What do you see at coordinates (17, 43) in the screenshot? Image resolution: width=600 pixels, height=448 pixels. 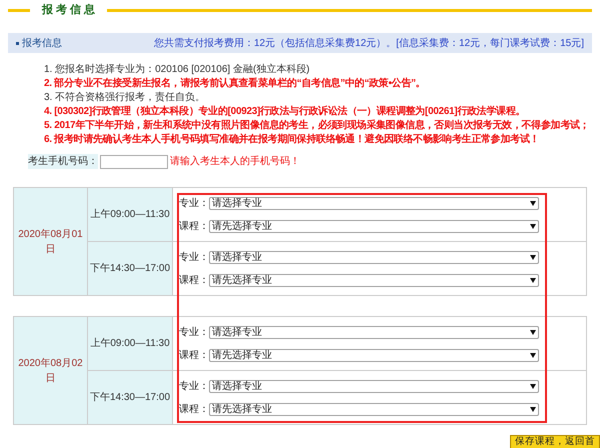 I see `bullet-icon` at bounding box center [17, 43].